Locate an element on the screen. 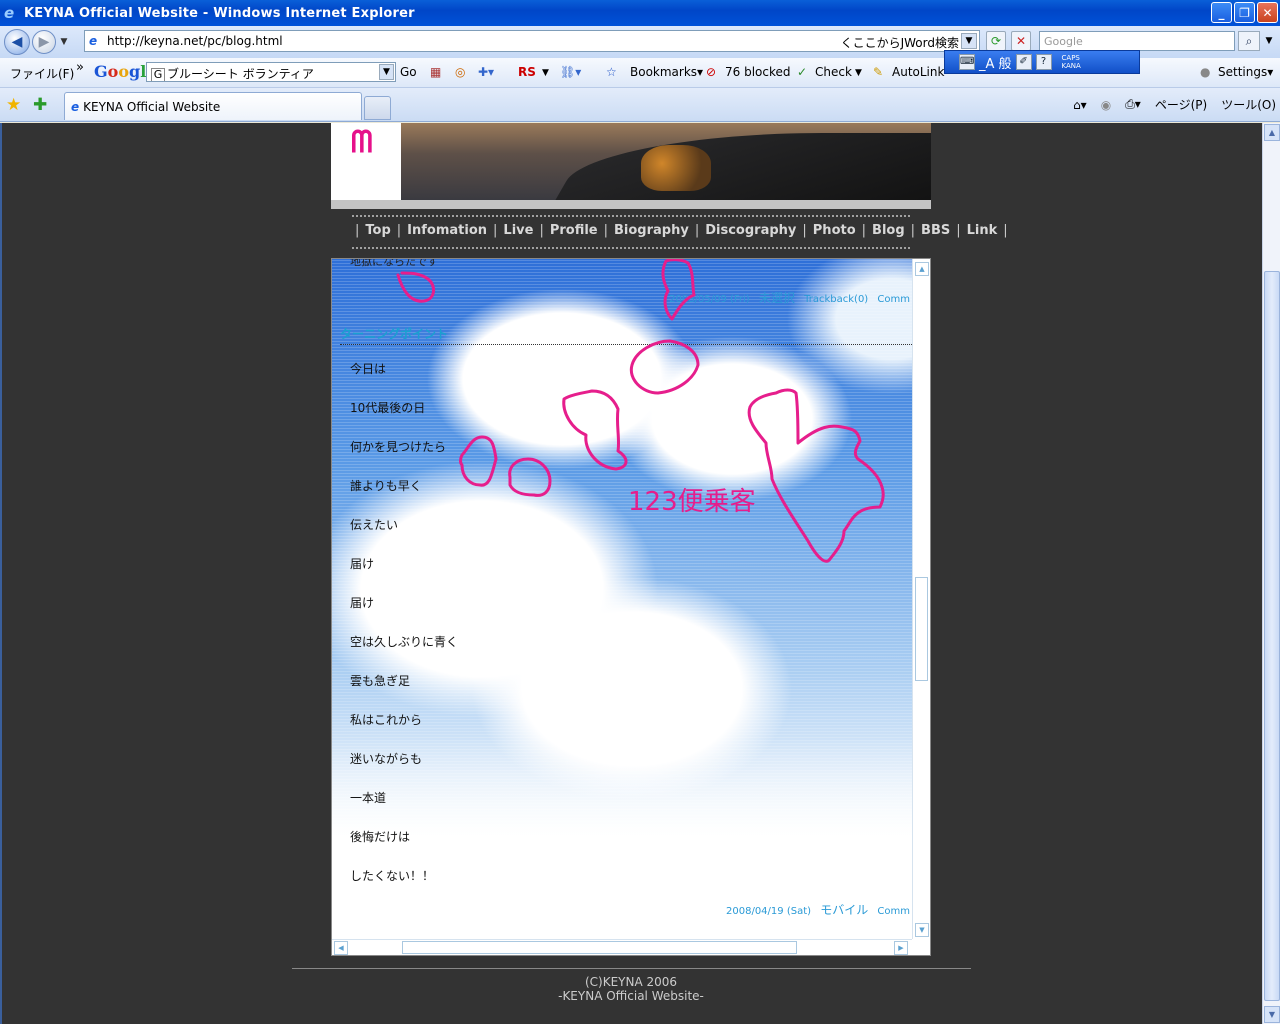  ime-mode: _A 般 is located at coordinates (995, 62).